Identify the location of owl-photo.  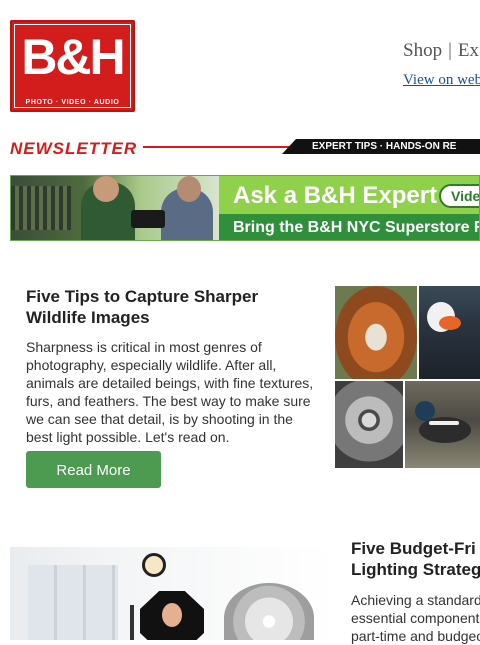
(369, 424).